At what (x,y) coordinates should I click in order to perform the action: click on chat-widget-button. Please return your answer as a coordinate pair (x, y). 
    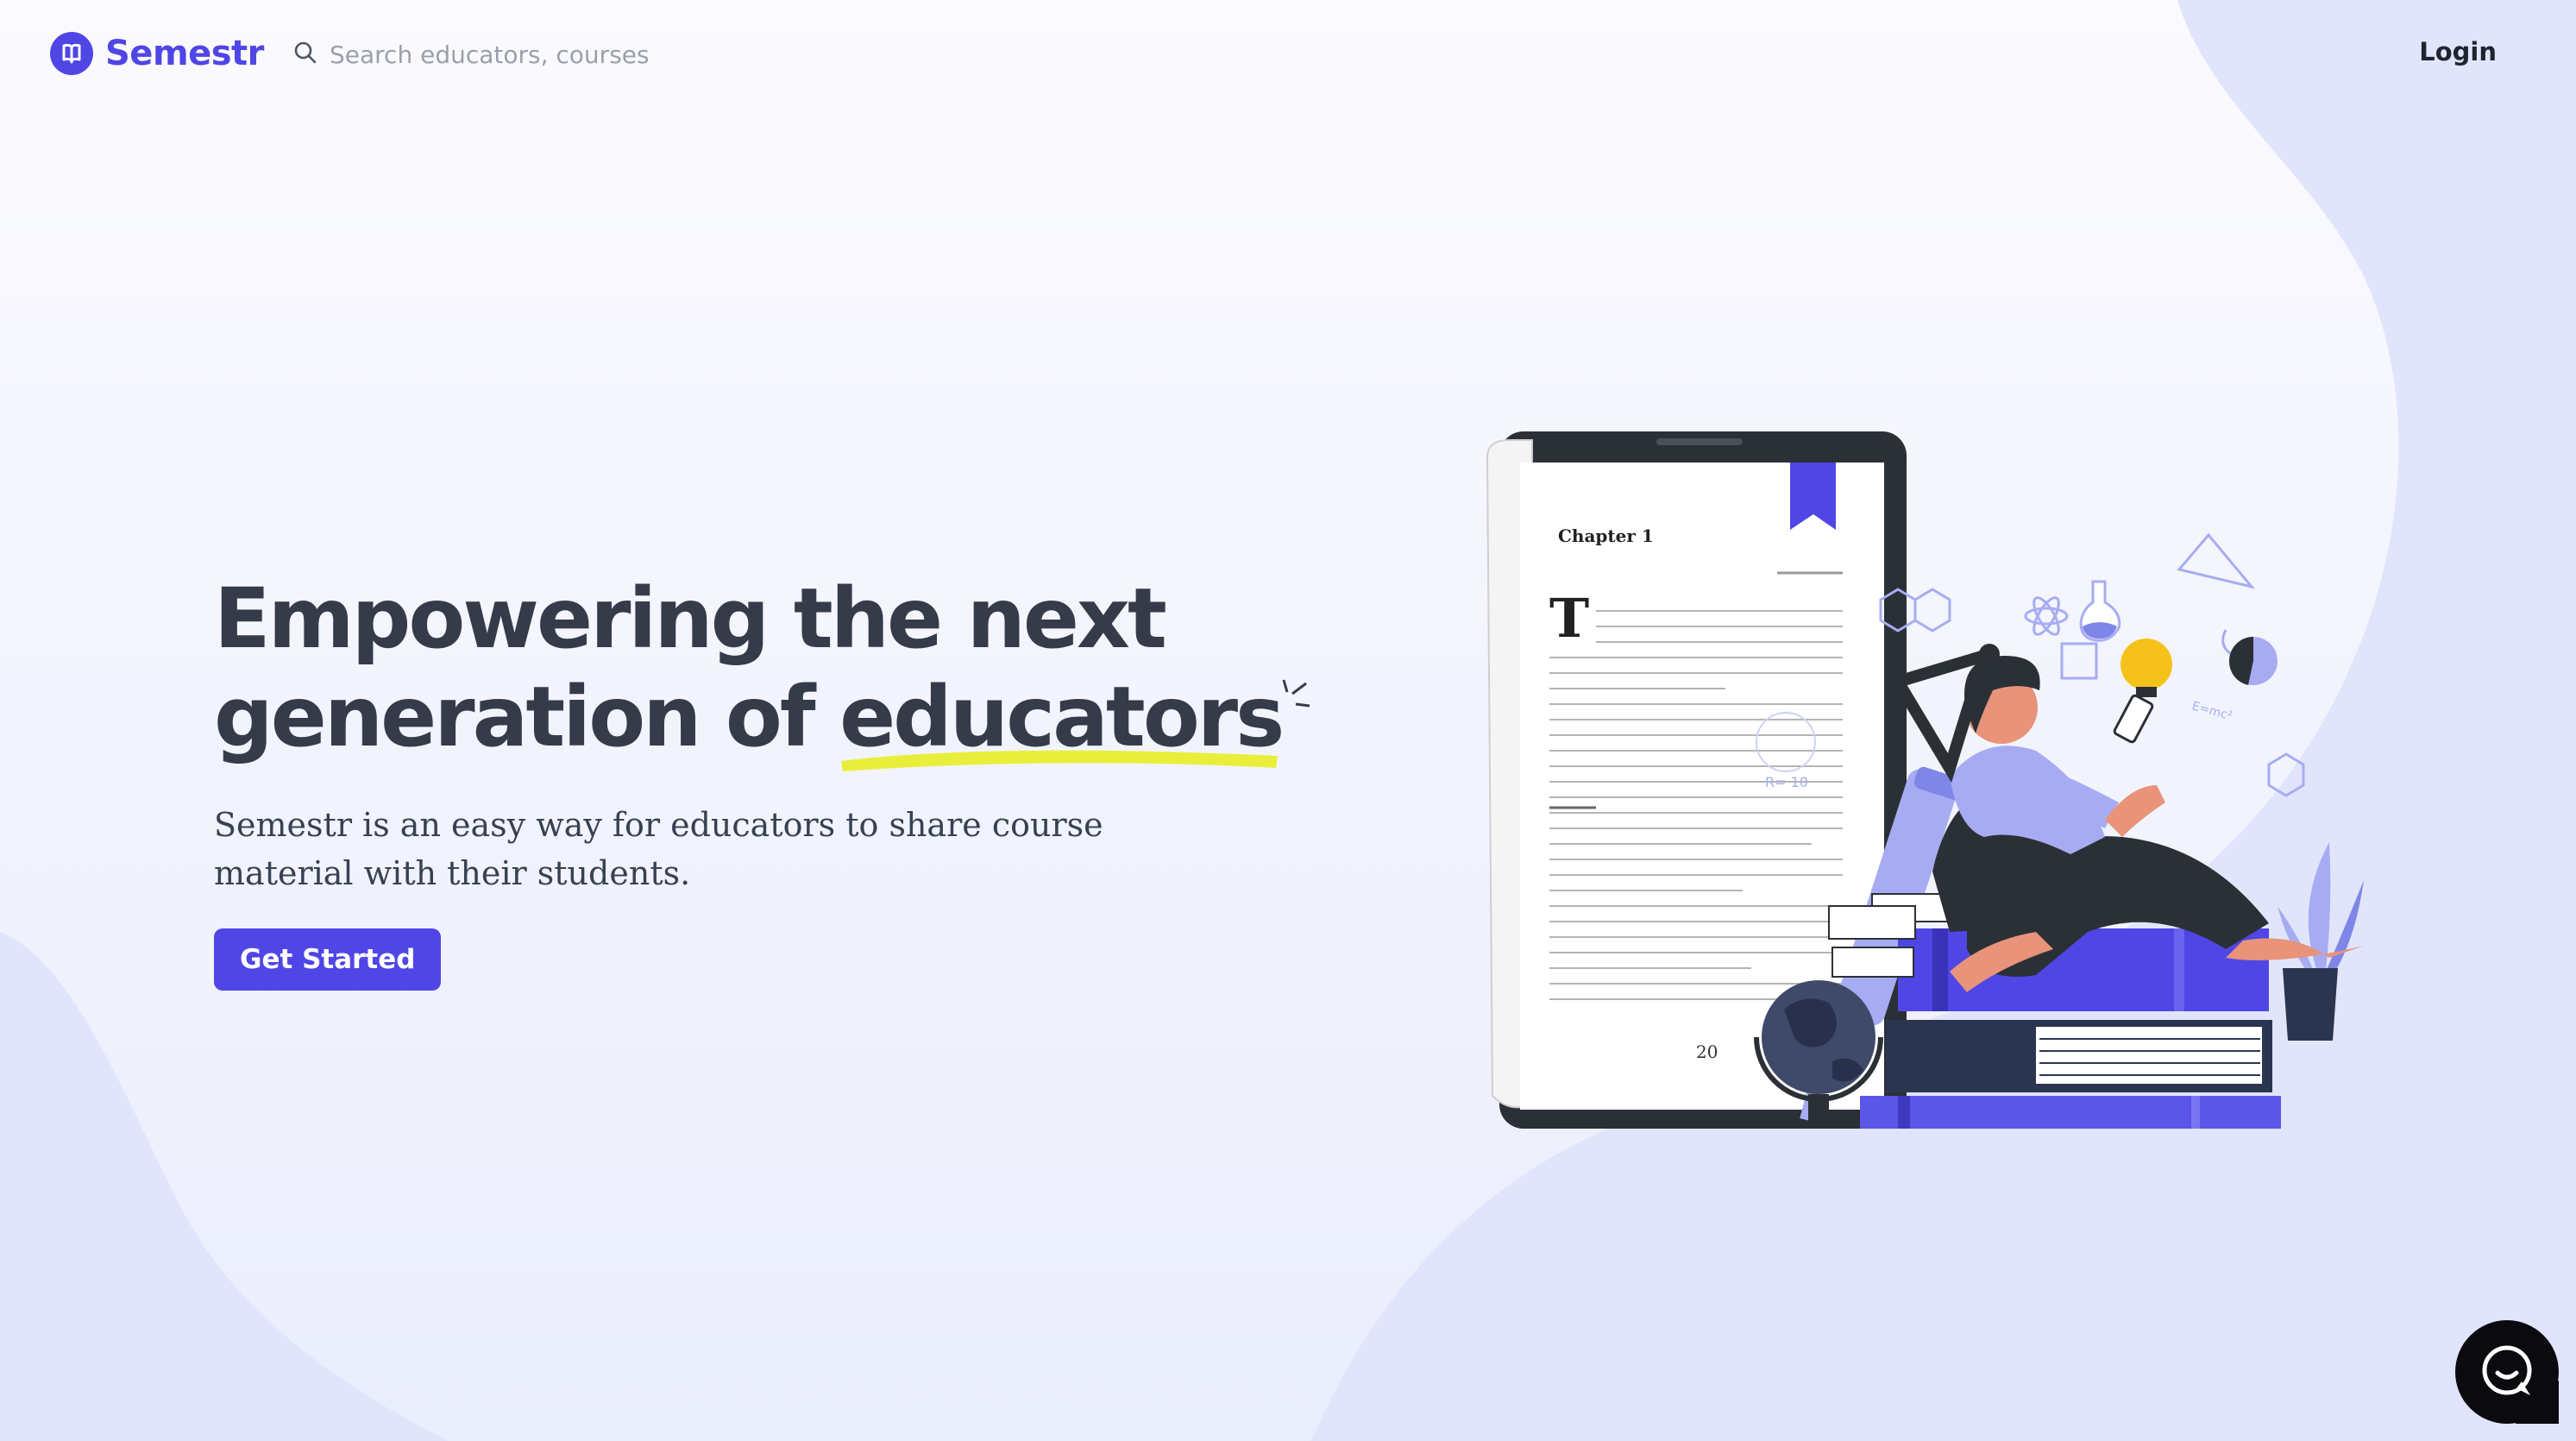
    Looking at the image, I should click on (2507, 1372).